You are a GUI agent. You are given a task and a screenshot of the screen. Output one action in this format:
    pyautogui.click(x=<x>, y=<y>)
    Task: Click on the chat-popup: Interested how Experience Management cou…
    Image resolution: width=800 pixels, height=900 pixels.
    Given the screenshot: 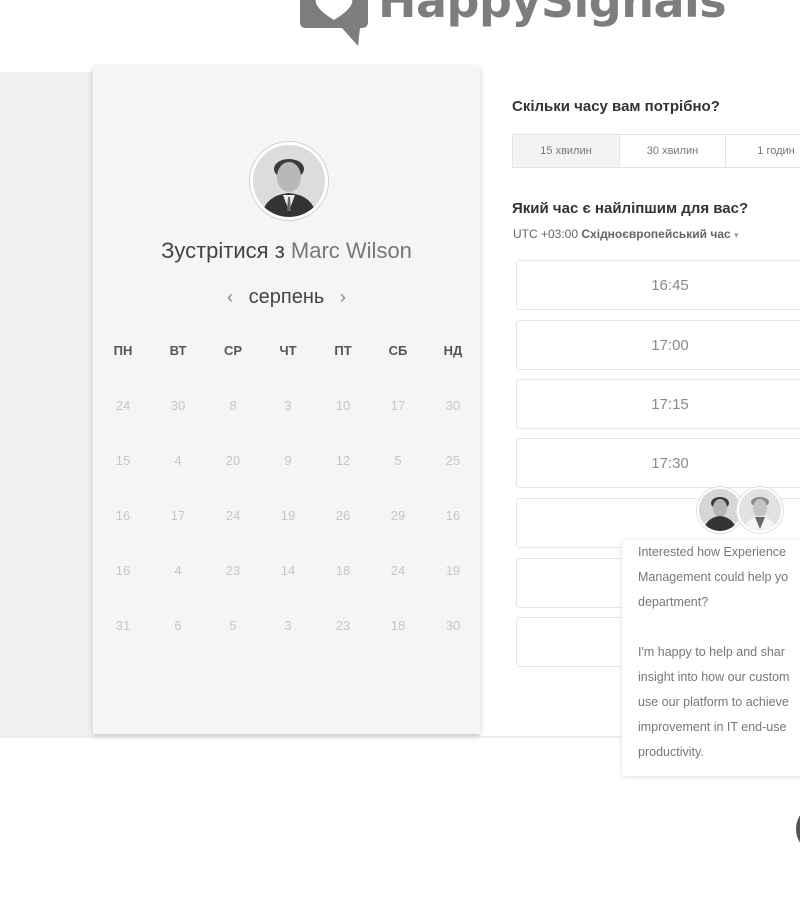 What is the action you would take?
    pyautogui.click(x=711, y=658)
    